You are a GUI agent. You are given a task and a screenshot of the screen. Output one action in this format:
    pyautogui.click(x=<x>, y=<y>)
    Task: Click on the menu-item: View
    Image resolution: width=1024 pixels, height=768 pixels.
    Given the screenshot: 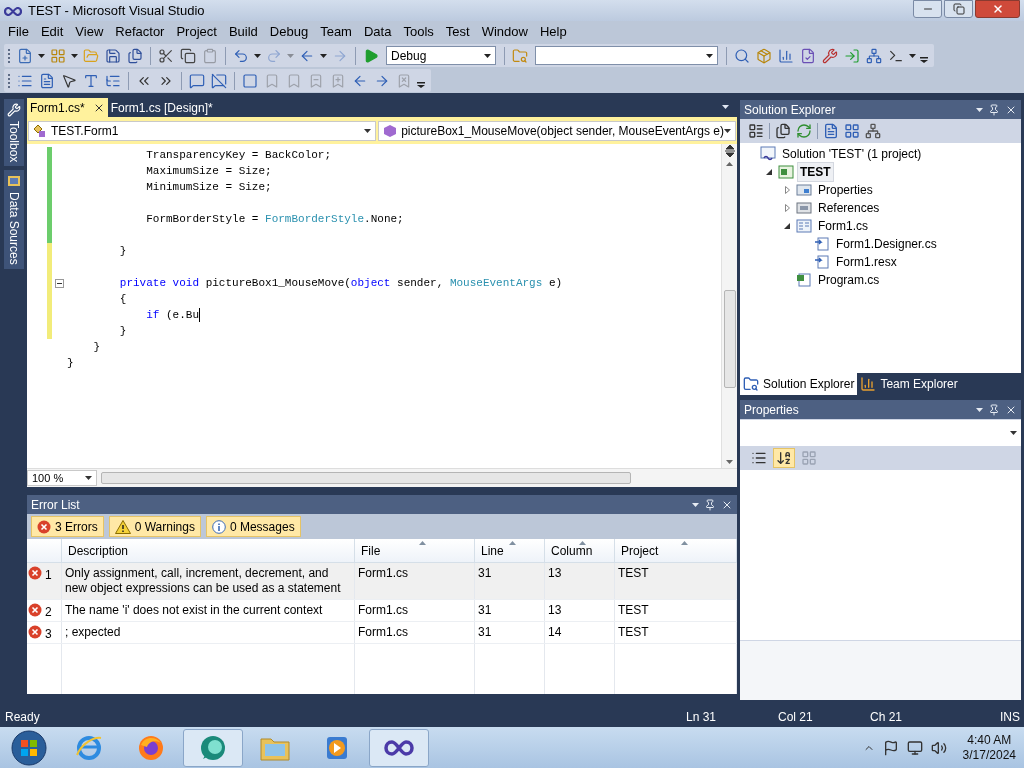 What is the action you would take?
    pyautogui.click(x=89, y=32)
    